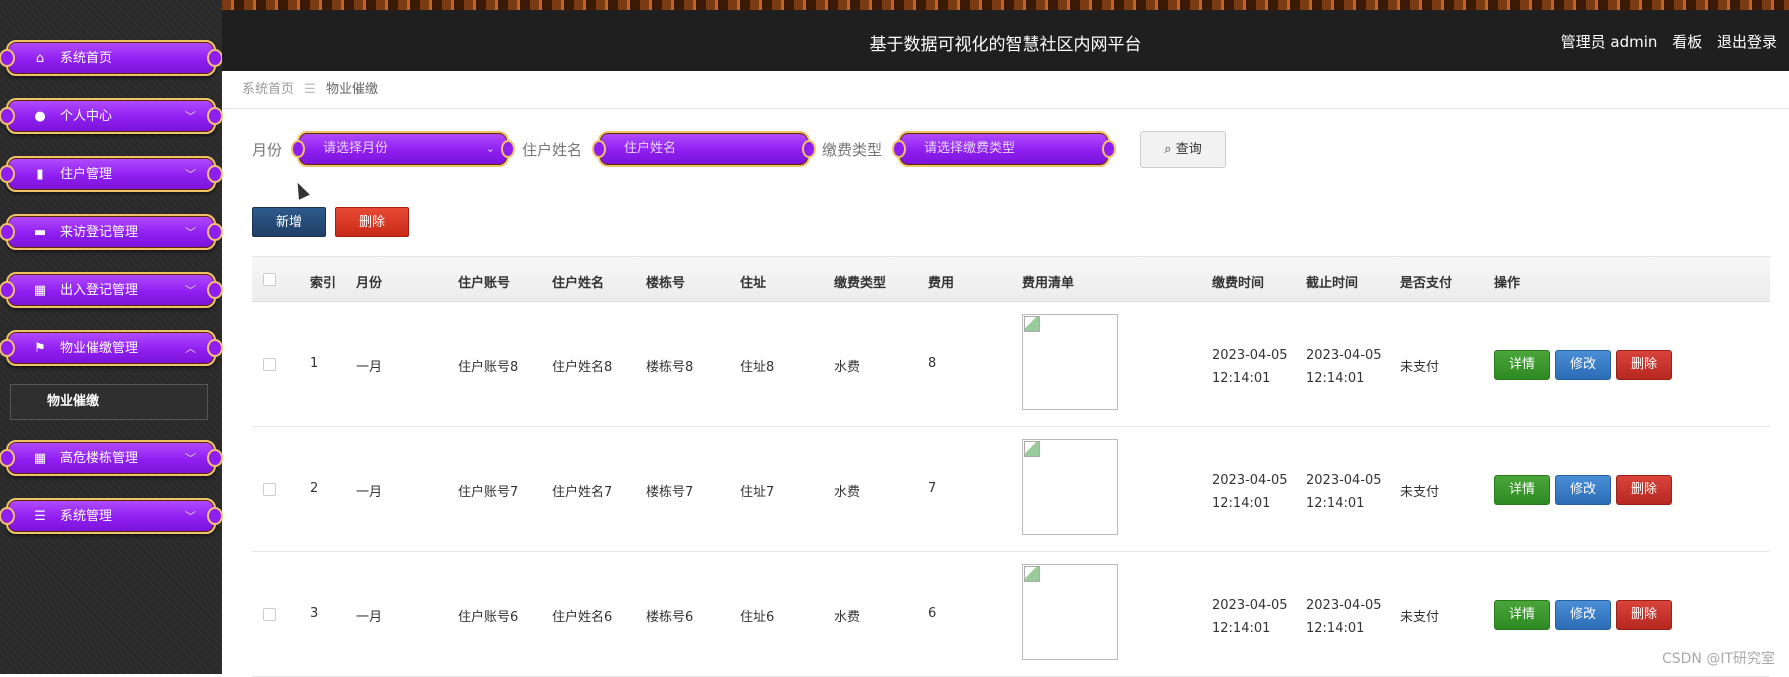 This screenshot has height=677, width=1789. Describe the element at coordinates (670, 367) in the screenshot. I see `cell-building: 楼栋号8` at that location.